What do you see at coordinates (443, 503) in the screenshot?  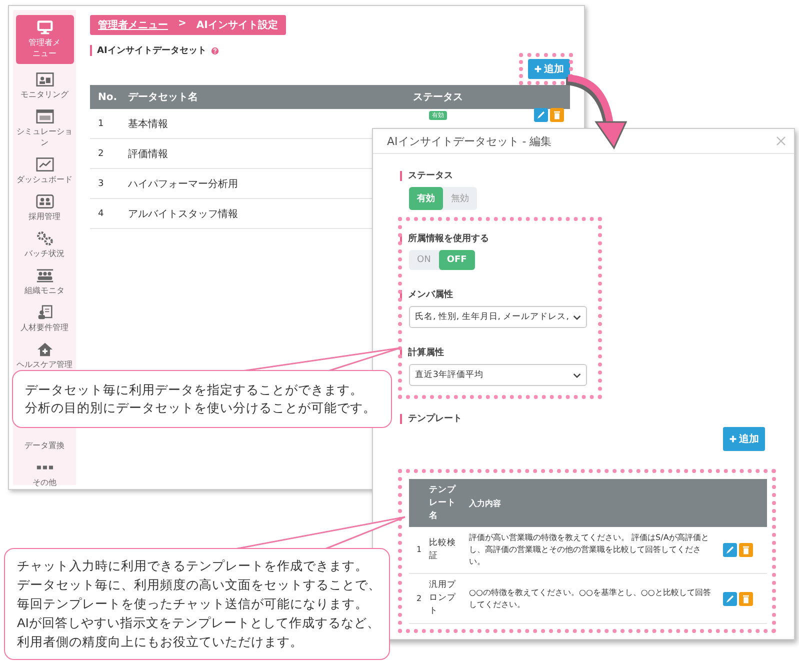 I see `column-header: テンプレート名` at bounding box center [443, 503].